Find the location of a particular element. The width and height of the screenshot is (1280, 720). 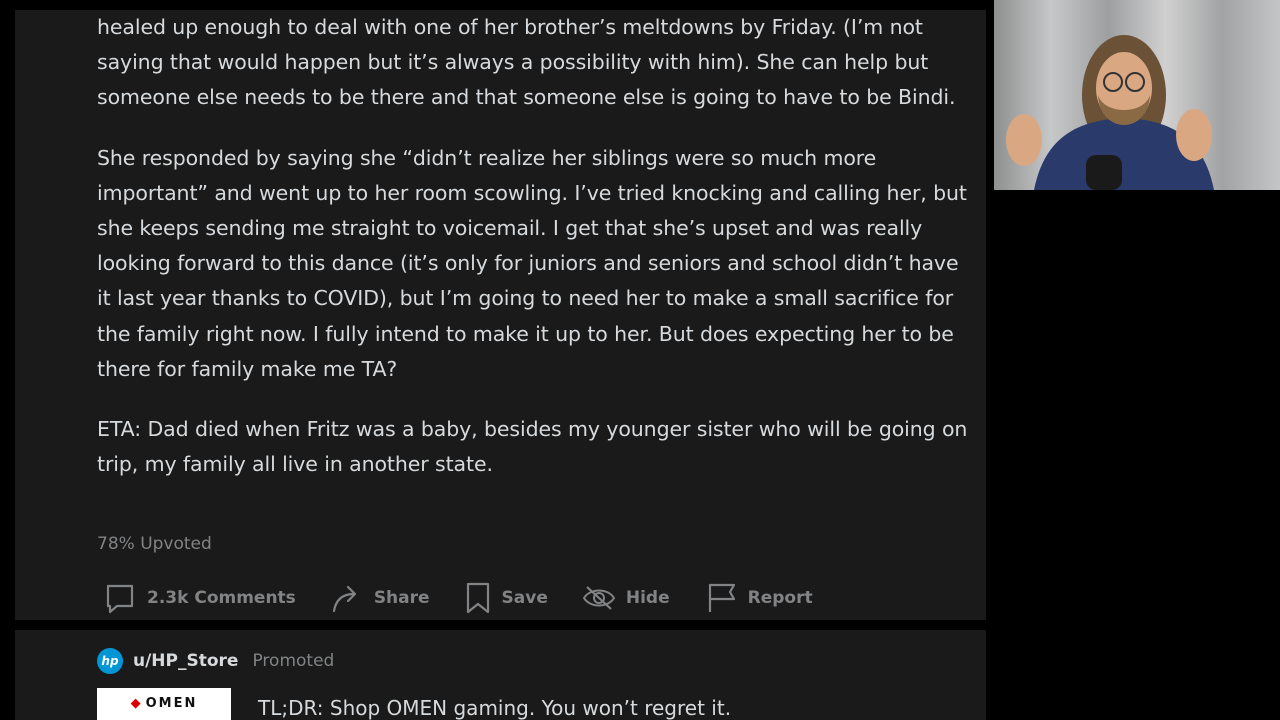

share-button: Share is located at coordinates (380, 598).